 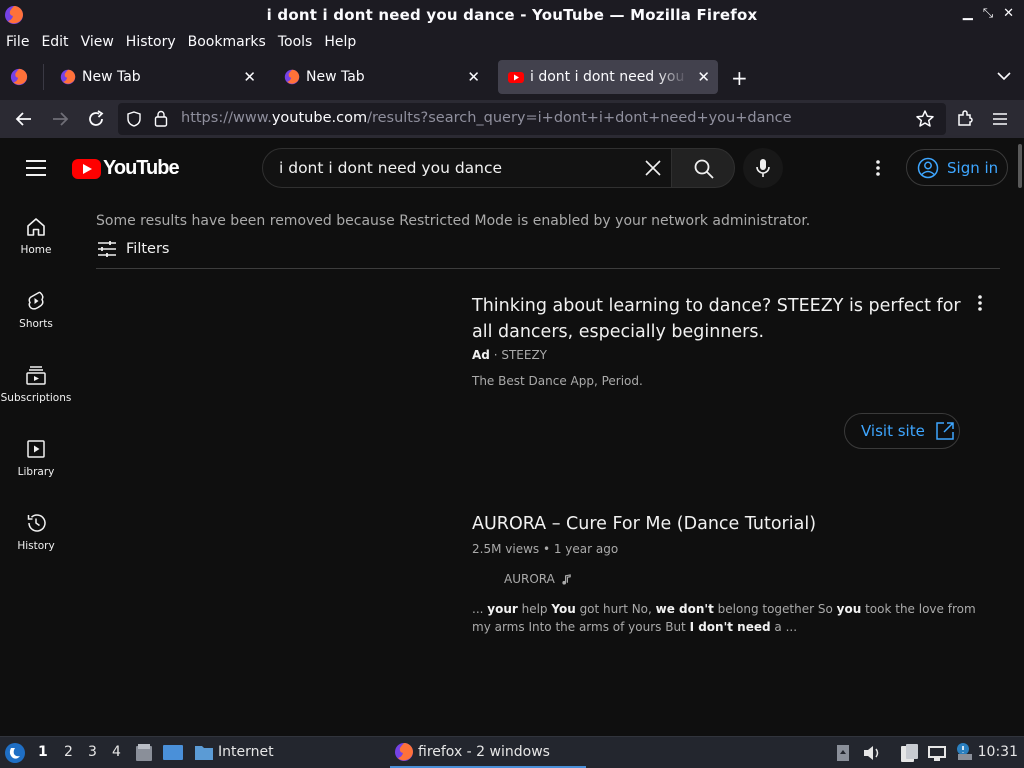 What do you see at coordinates (14, 15) in the screenshot?
I see `firefox-logo-icon` at bounding box center [14, 15].